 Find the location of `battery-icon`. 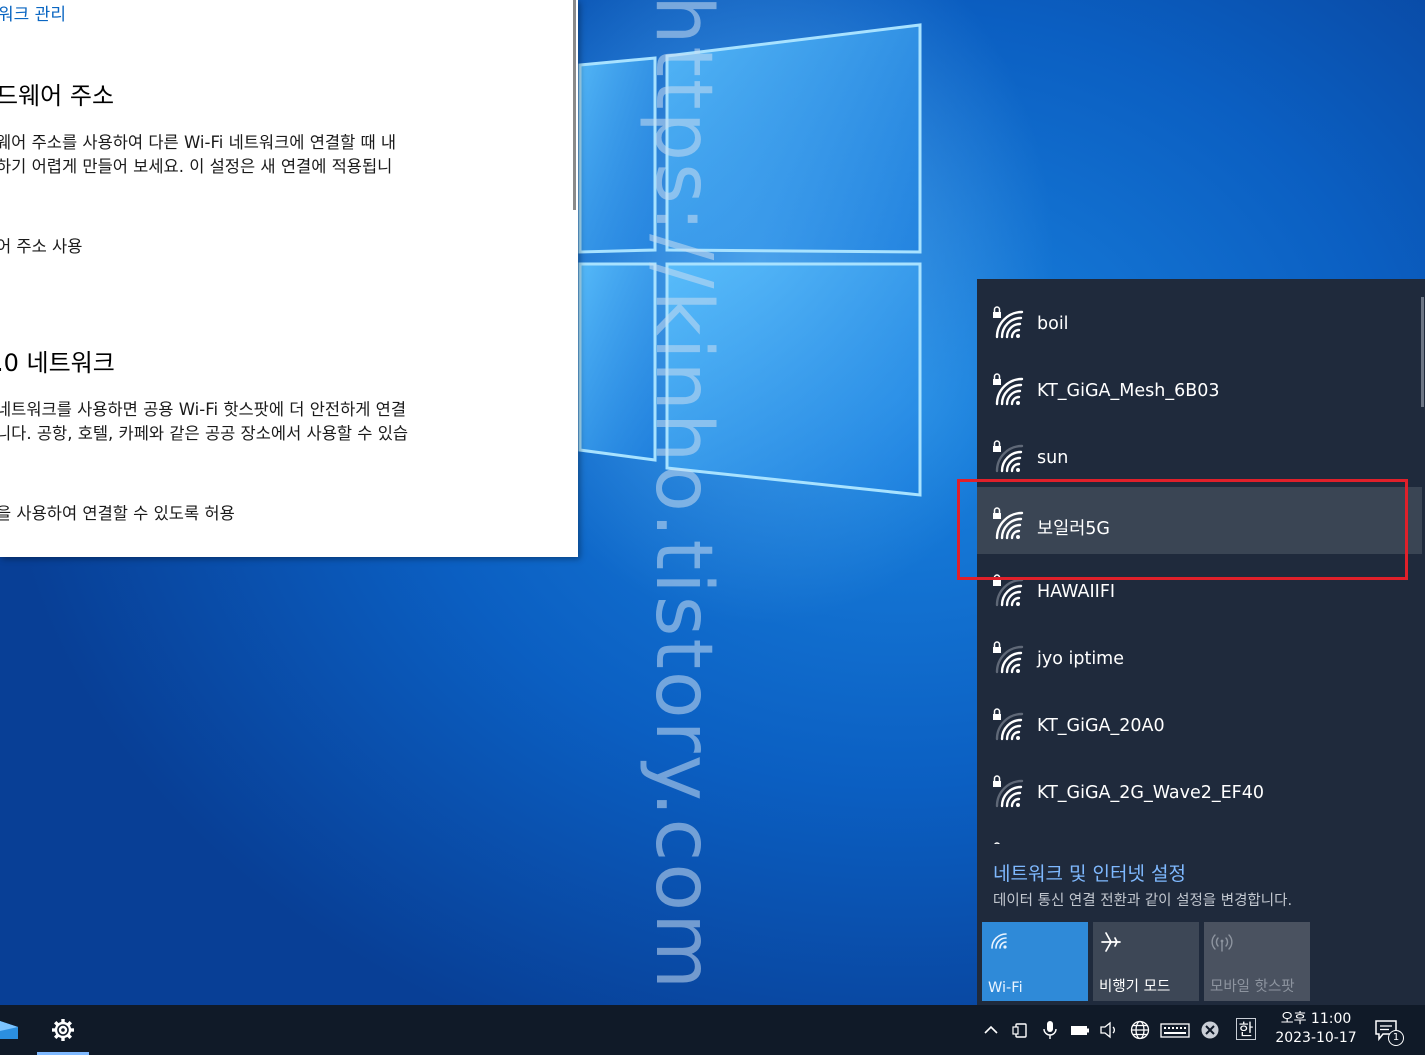

battery-icon is located at coordinates (1080, 1030).